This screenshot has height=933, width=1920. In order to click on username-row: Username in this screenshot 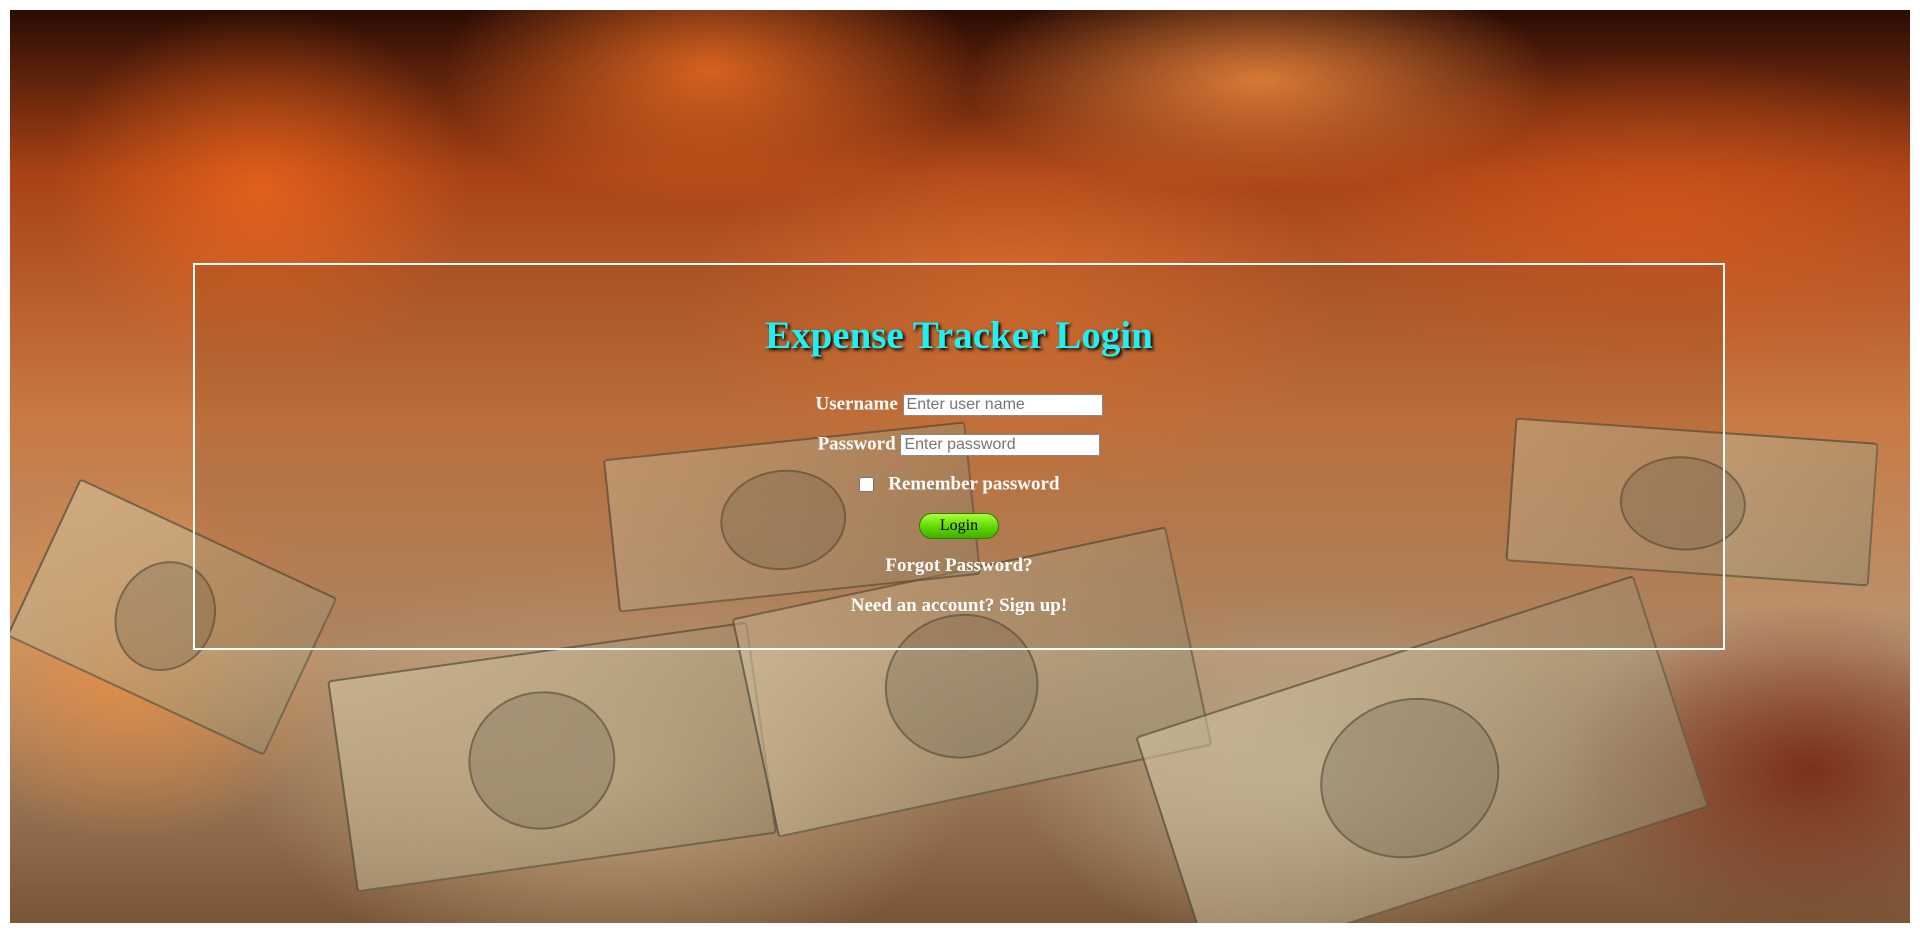, I will do `click(959, 404)`.